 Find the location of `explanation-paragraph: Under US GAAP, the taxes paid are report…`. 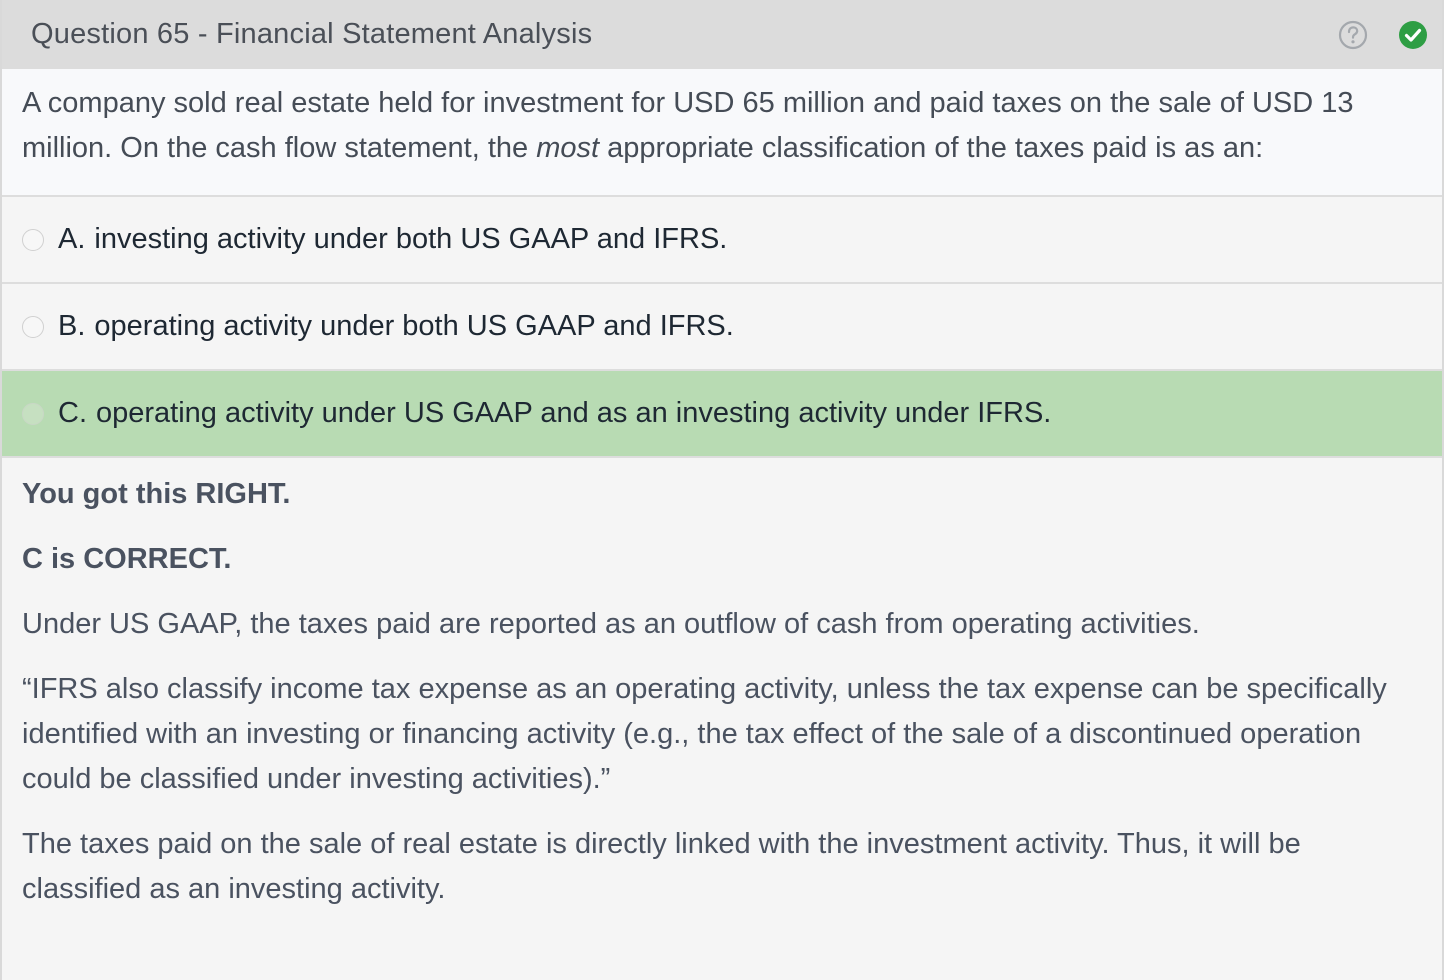

explanation-paragraph: Under US GAAP, the taxes paid are report… is located at coordinates (611, 624).